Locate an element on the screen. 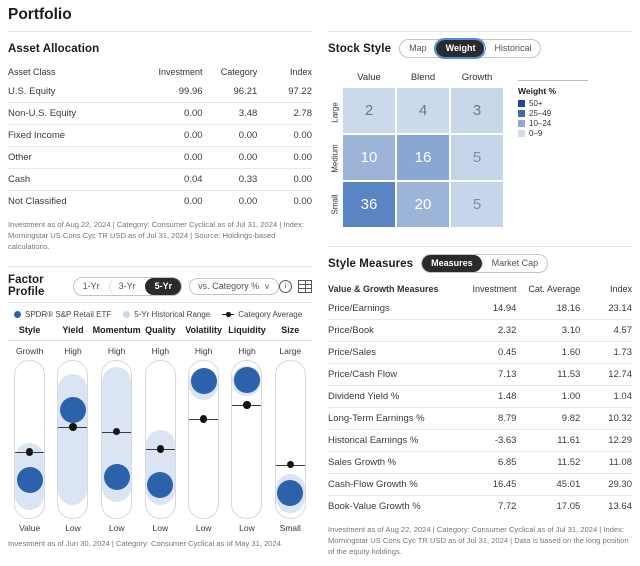 This screenshot has height=566, width=640. tab-measures: Measures is located at coordinates (452, 263).